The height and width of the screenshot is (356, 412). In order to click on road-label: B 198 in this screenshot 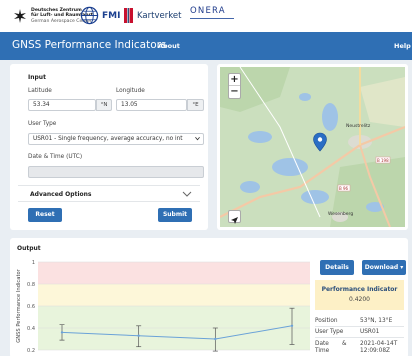, I will do `click(383, 160)`.